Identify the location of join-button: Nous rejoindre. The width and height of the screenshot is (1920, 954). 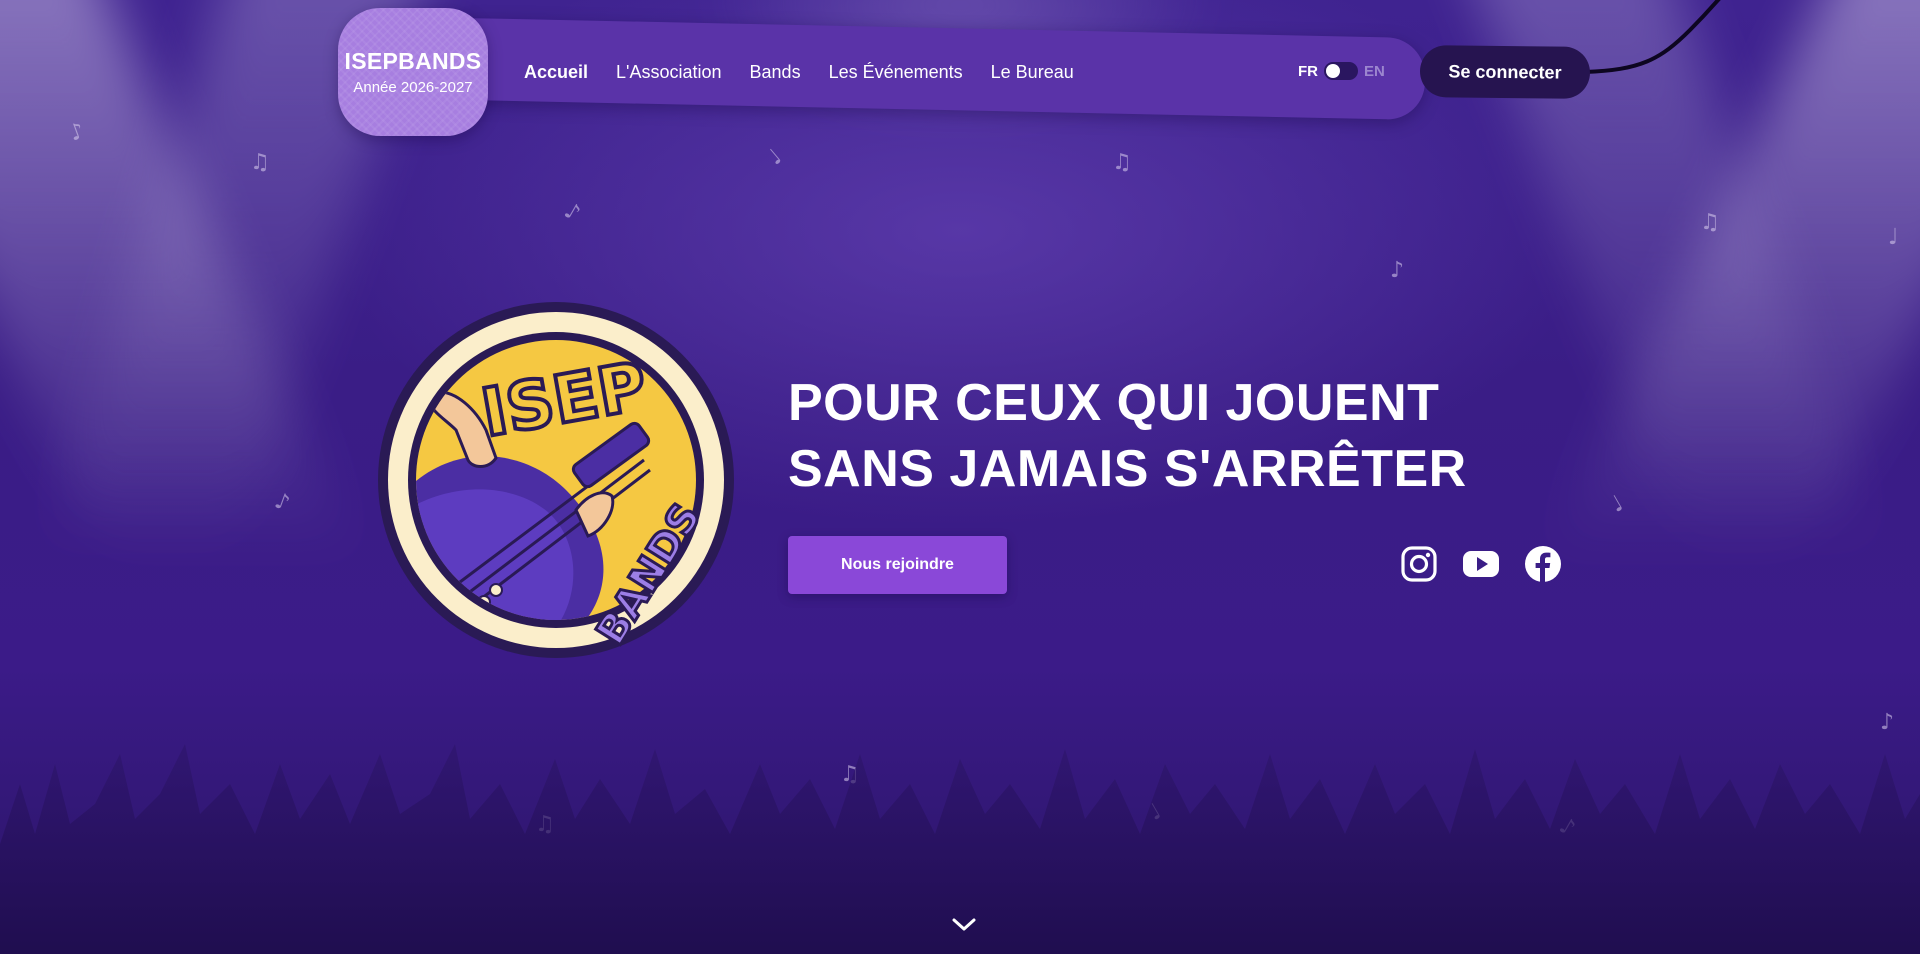
(897, 565).